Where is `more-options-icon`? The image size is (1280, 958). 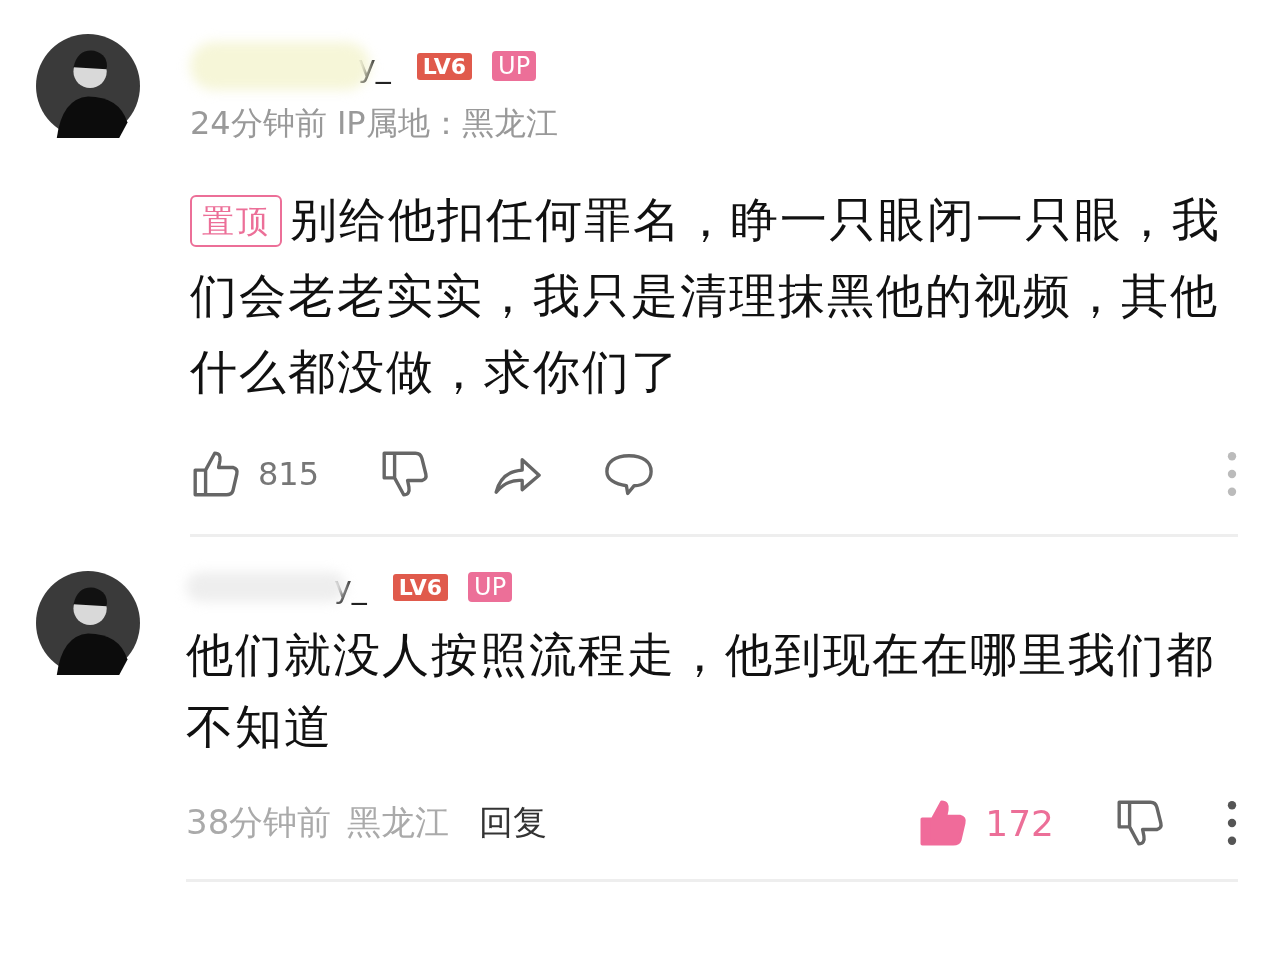
more-options-icon is located at coordinates (1232, 823).